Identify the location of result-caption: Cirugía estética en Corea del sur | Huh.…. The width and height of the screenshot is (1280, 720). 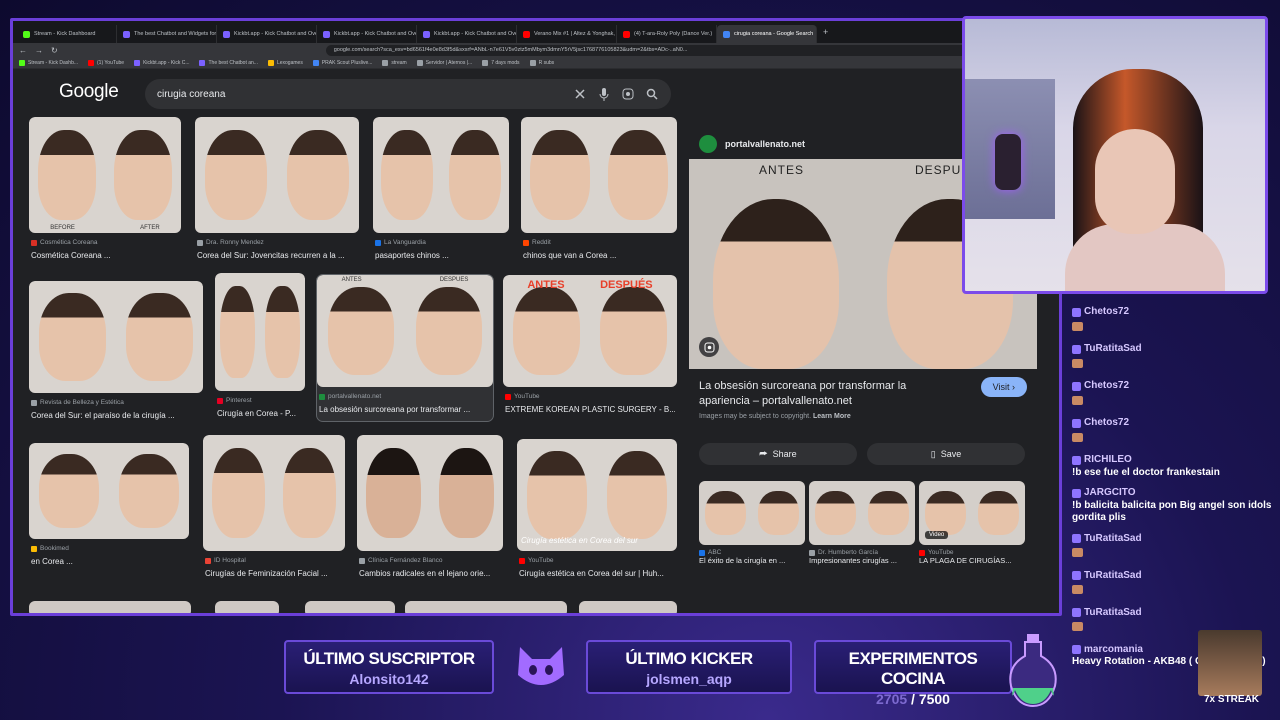
(597, 573).